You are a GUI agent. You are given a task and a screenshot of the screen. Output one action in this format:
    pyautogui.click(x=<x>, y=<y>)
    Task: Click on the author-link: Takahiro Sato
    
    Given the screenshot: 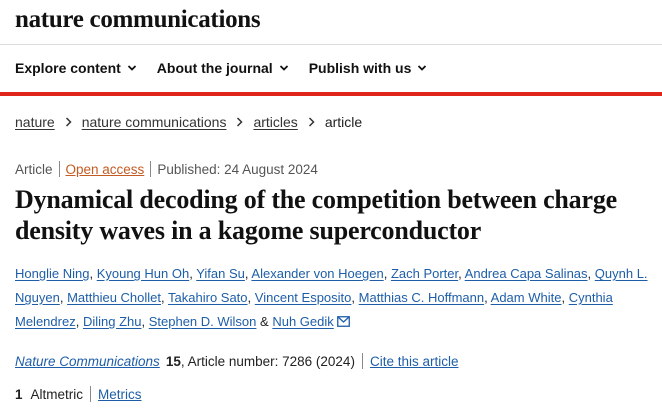 What is the action you would take?
    pyautogui.click(x=208, y=297)
    